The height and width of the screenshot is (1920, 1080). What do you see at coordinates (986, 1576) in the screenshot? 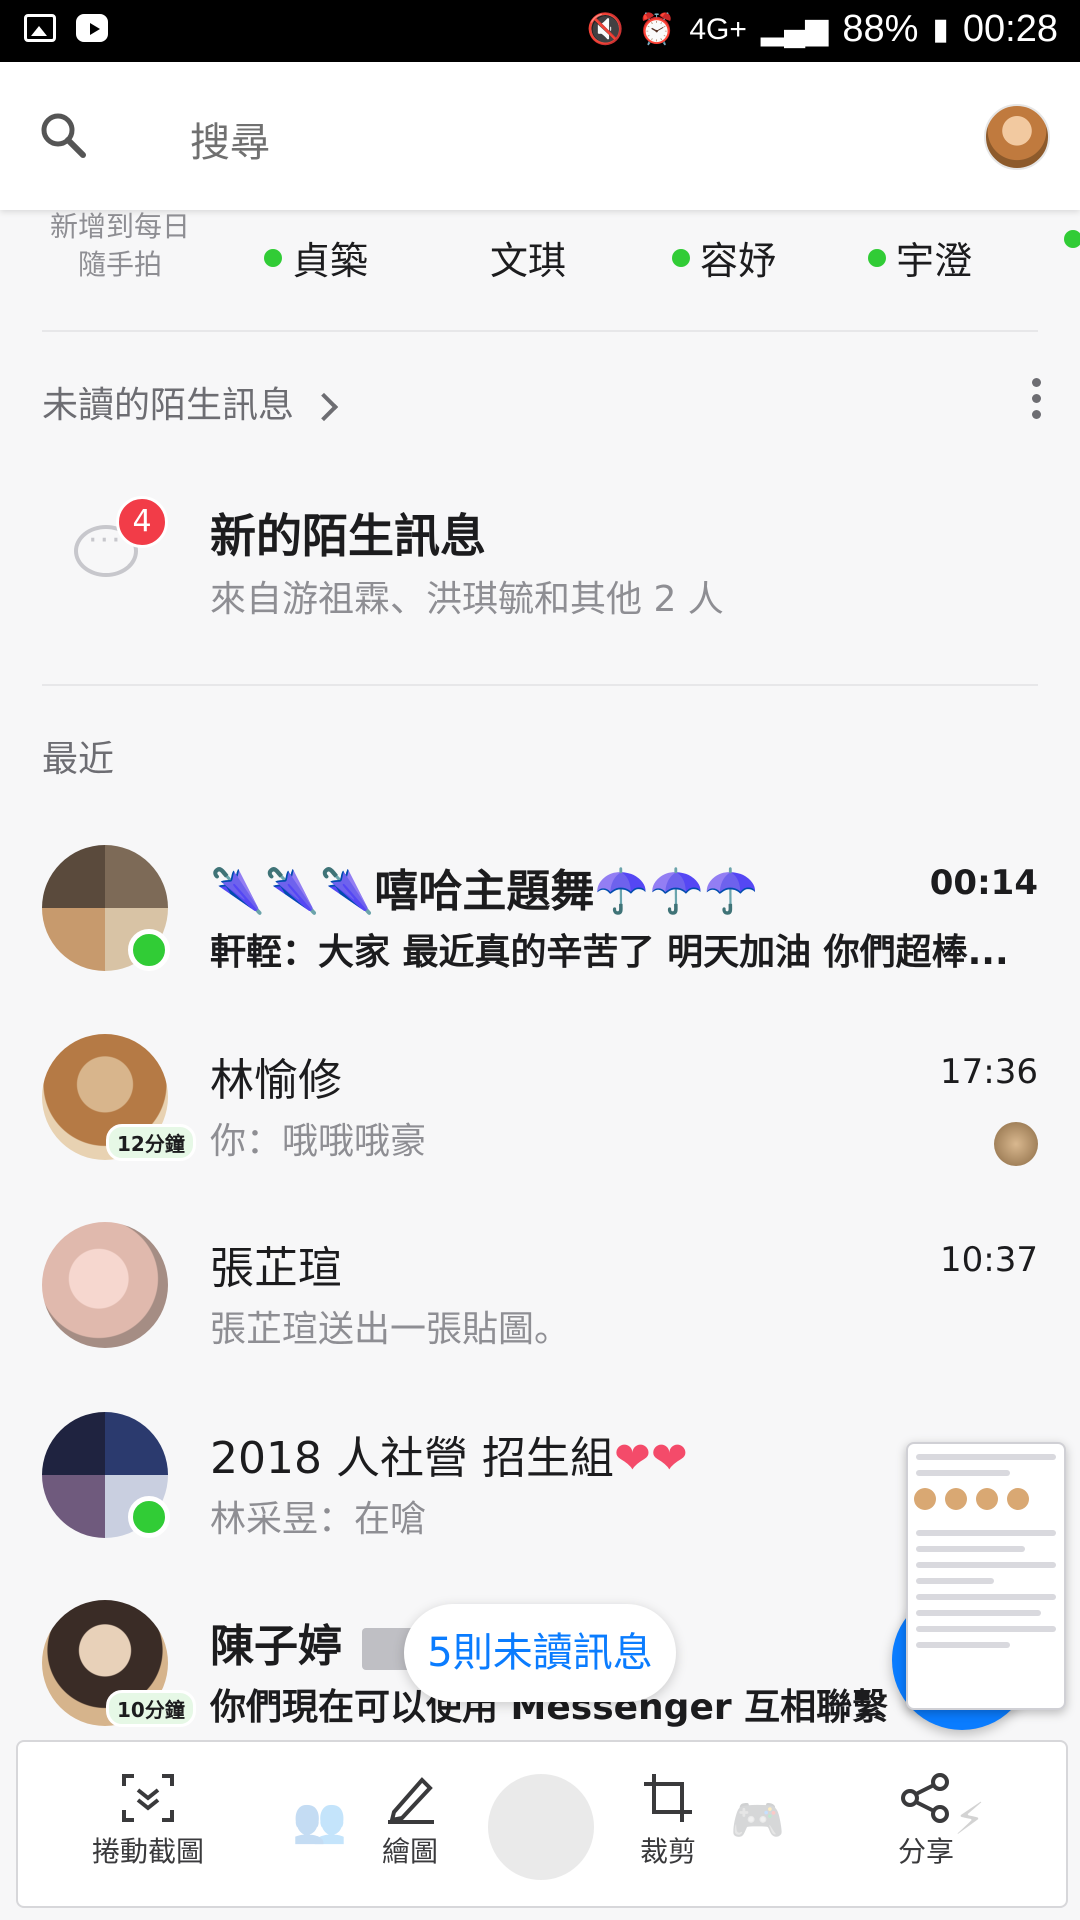
I see `screenshot-thumbnail` at bounding box center [986, 1576].